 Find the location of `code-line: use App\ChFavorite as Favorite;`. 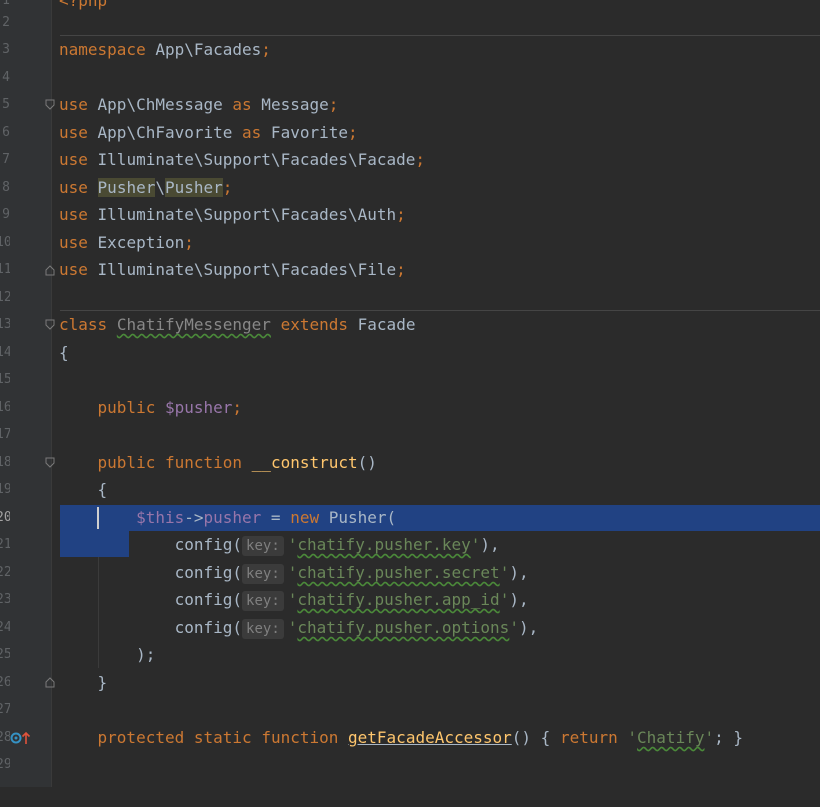

code-line: use App\ChFavorite as Favorite; is located at coordinates (208, 132).